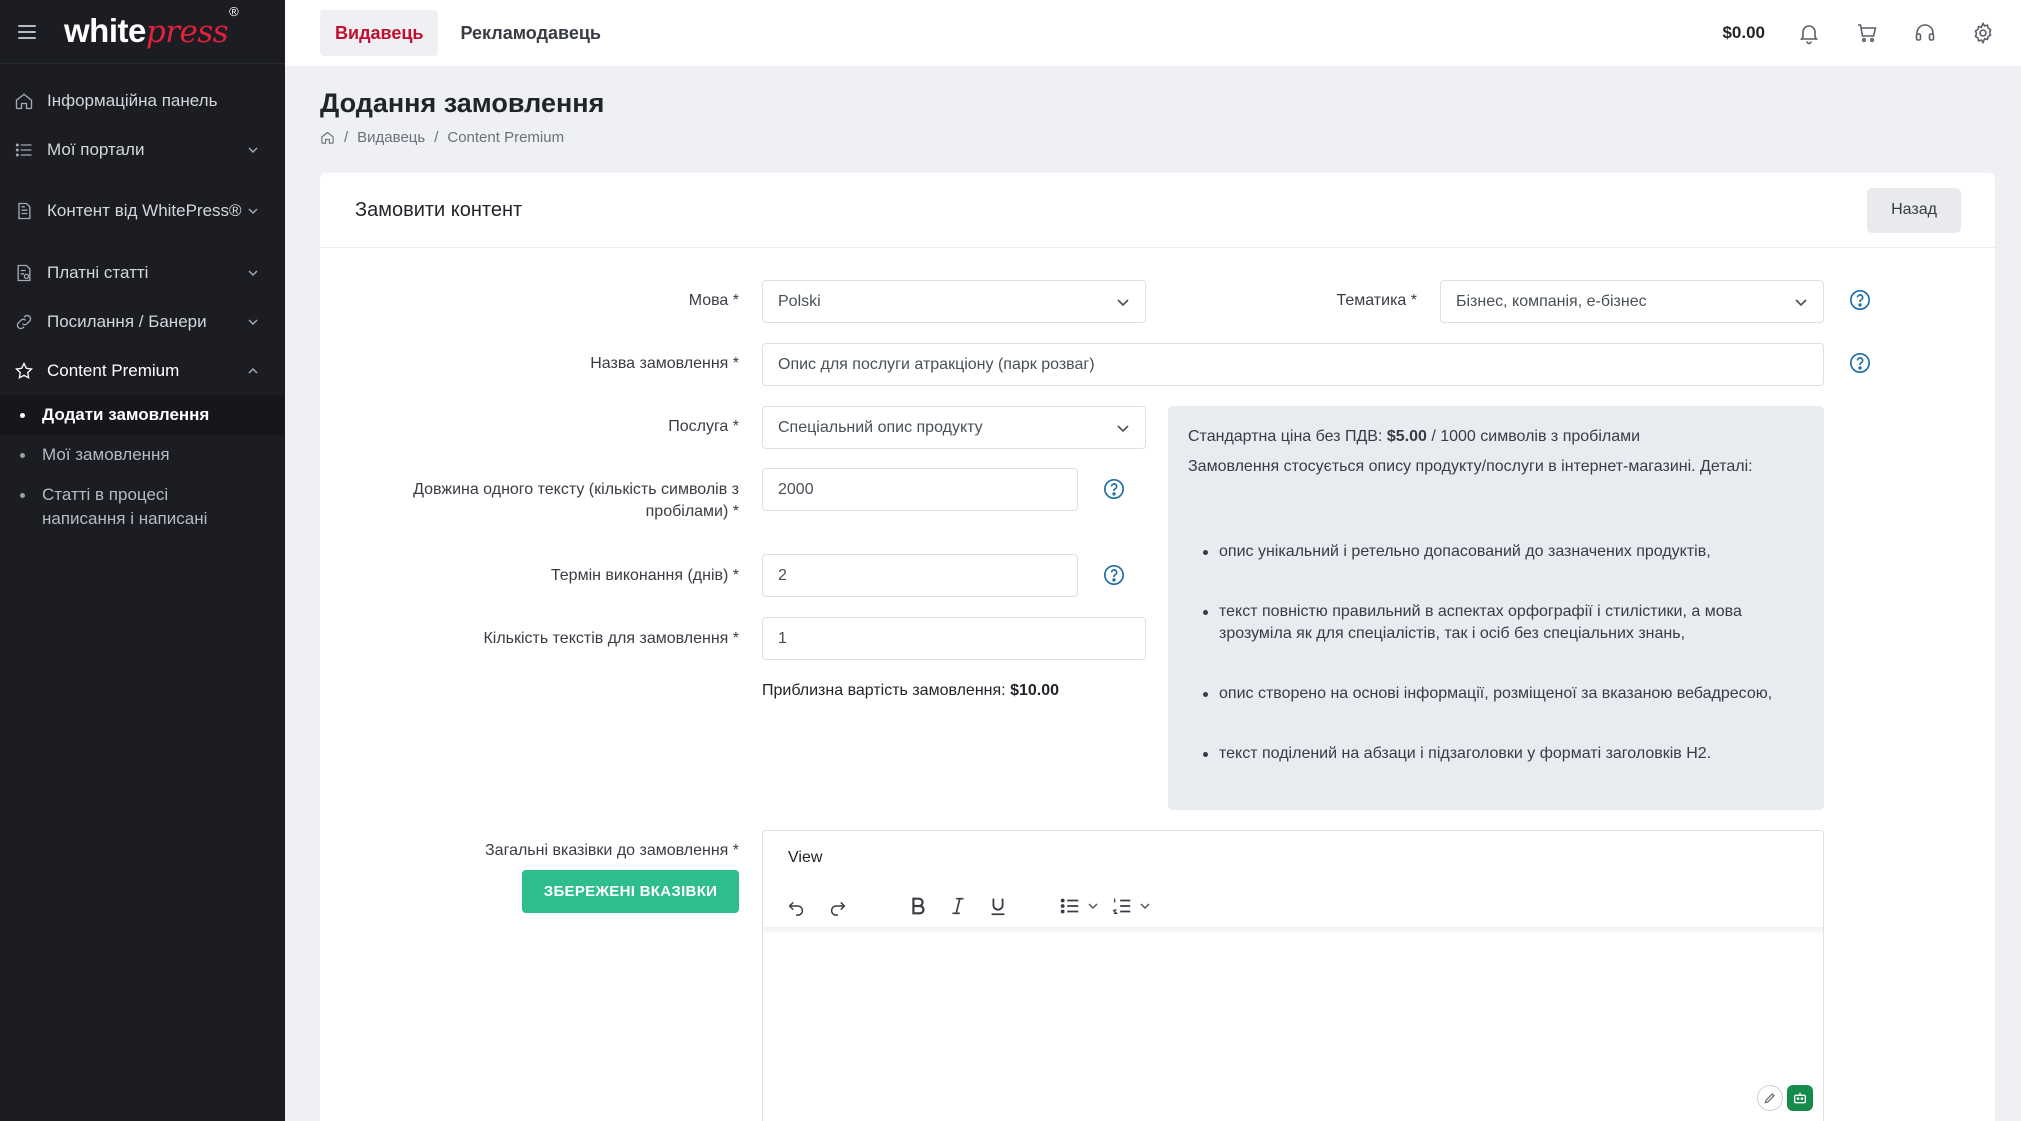 The height and width of the screenshot is (1121, 2021). What do you see at coordinates (106, 454) in the screenshot?
I see `sidebar-subitem-label: Мої замовлення` at bounding box center [106, 454].